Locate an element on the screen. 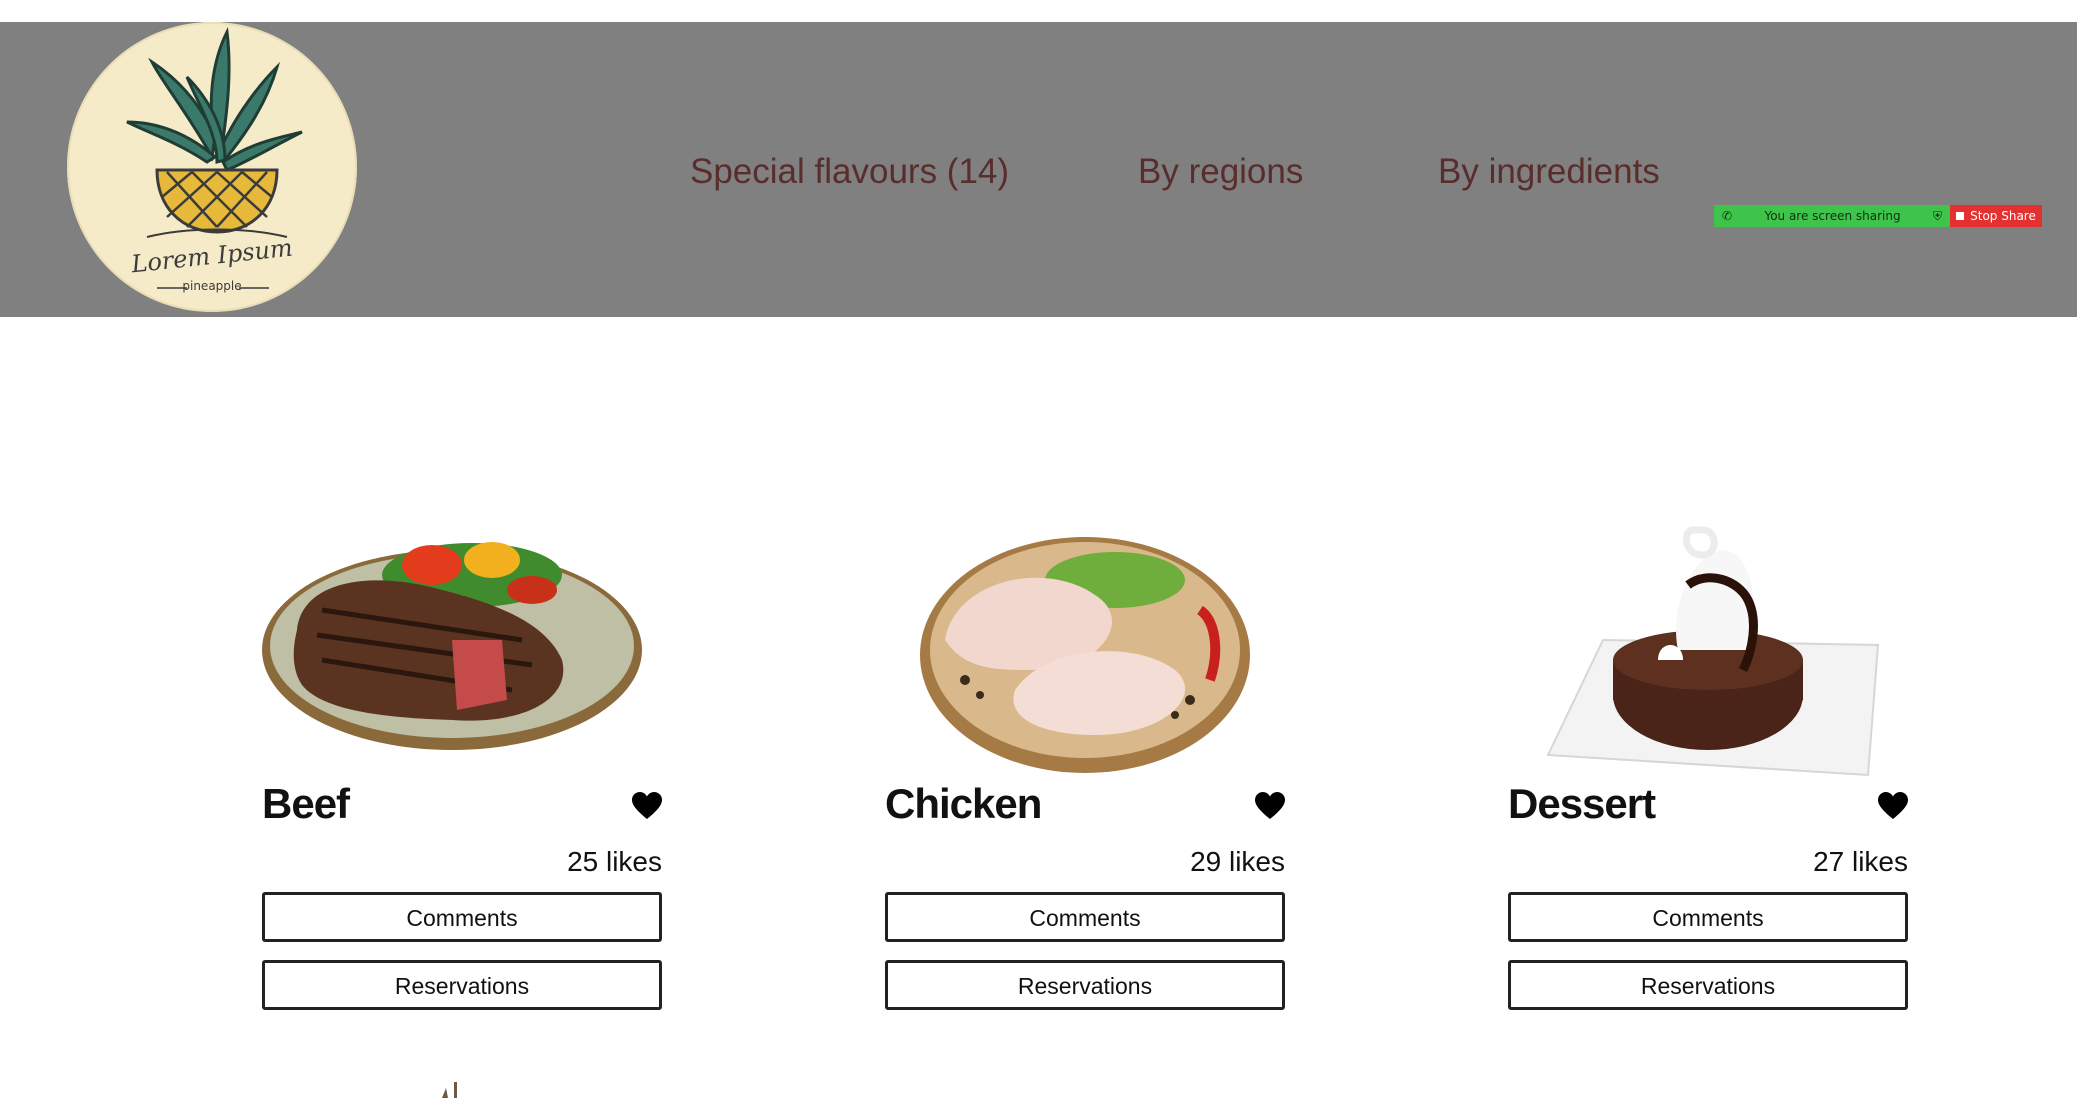 The image size is (2077, 1098). steak-plate-image is located at coordinates (462, 650).